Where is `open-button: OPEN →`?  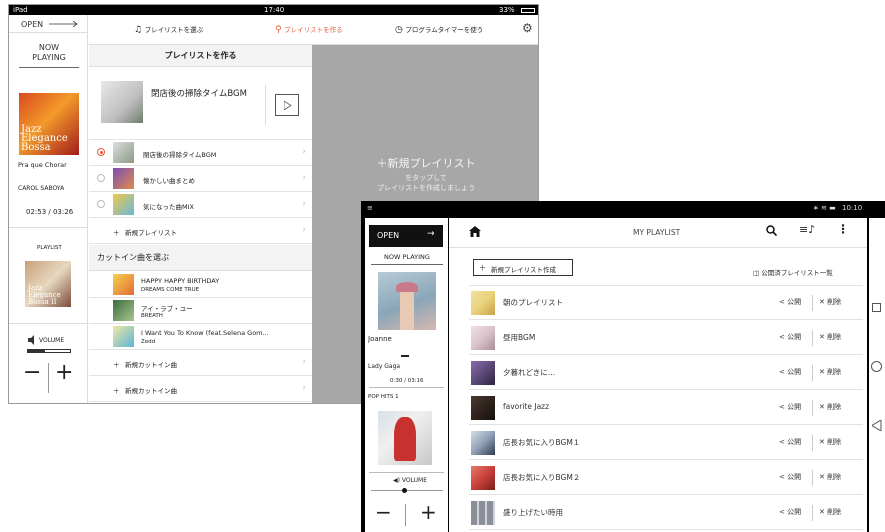 open-button: OPEN → is located at coordinates (406, 236).